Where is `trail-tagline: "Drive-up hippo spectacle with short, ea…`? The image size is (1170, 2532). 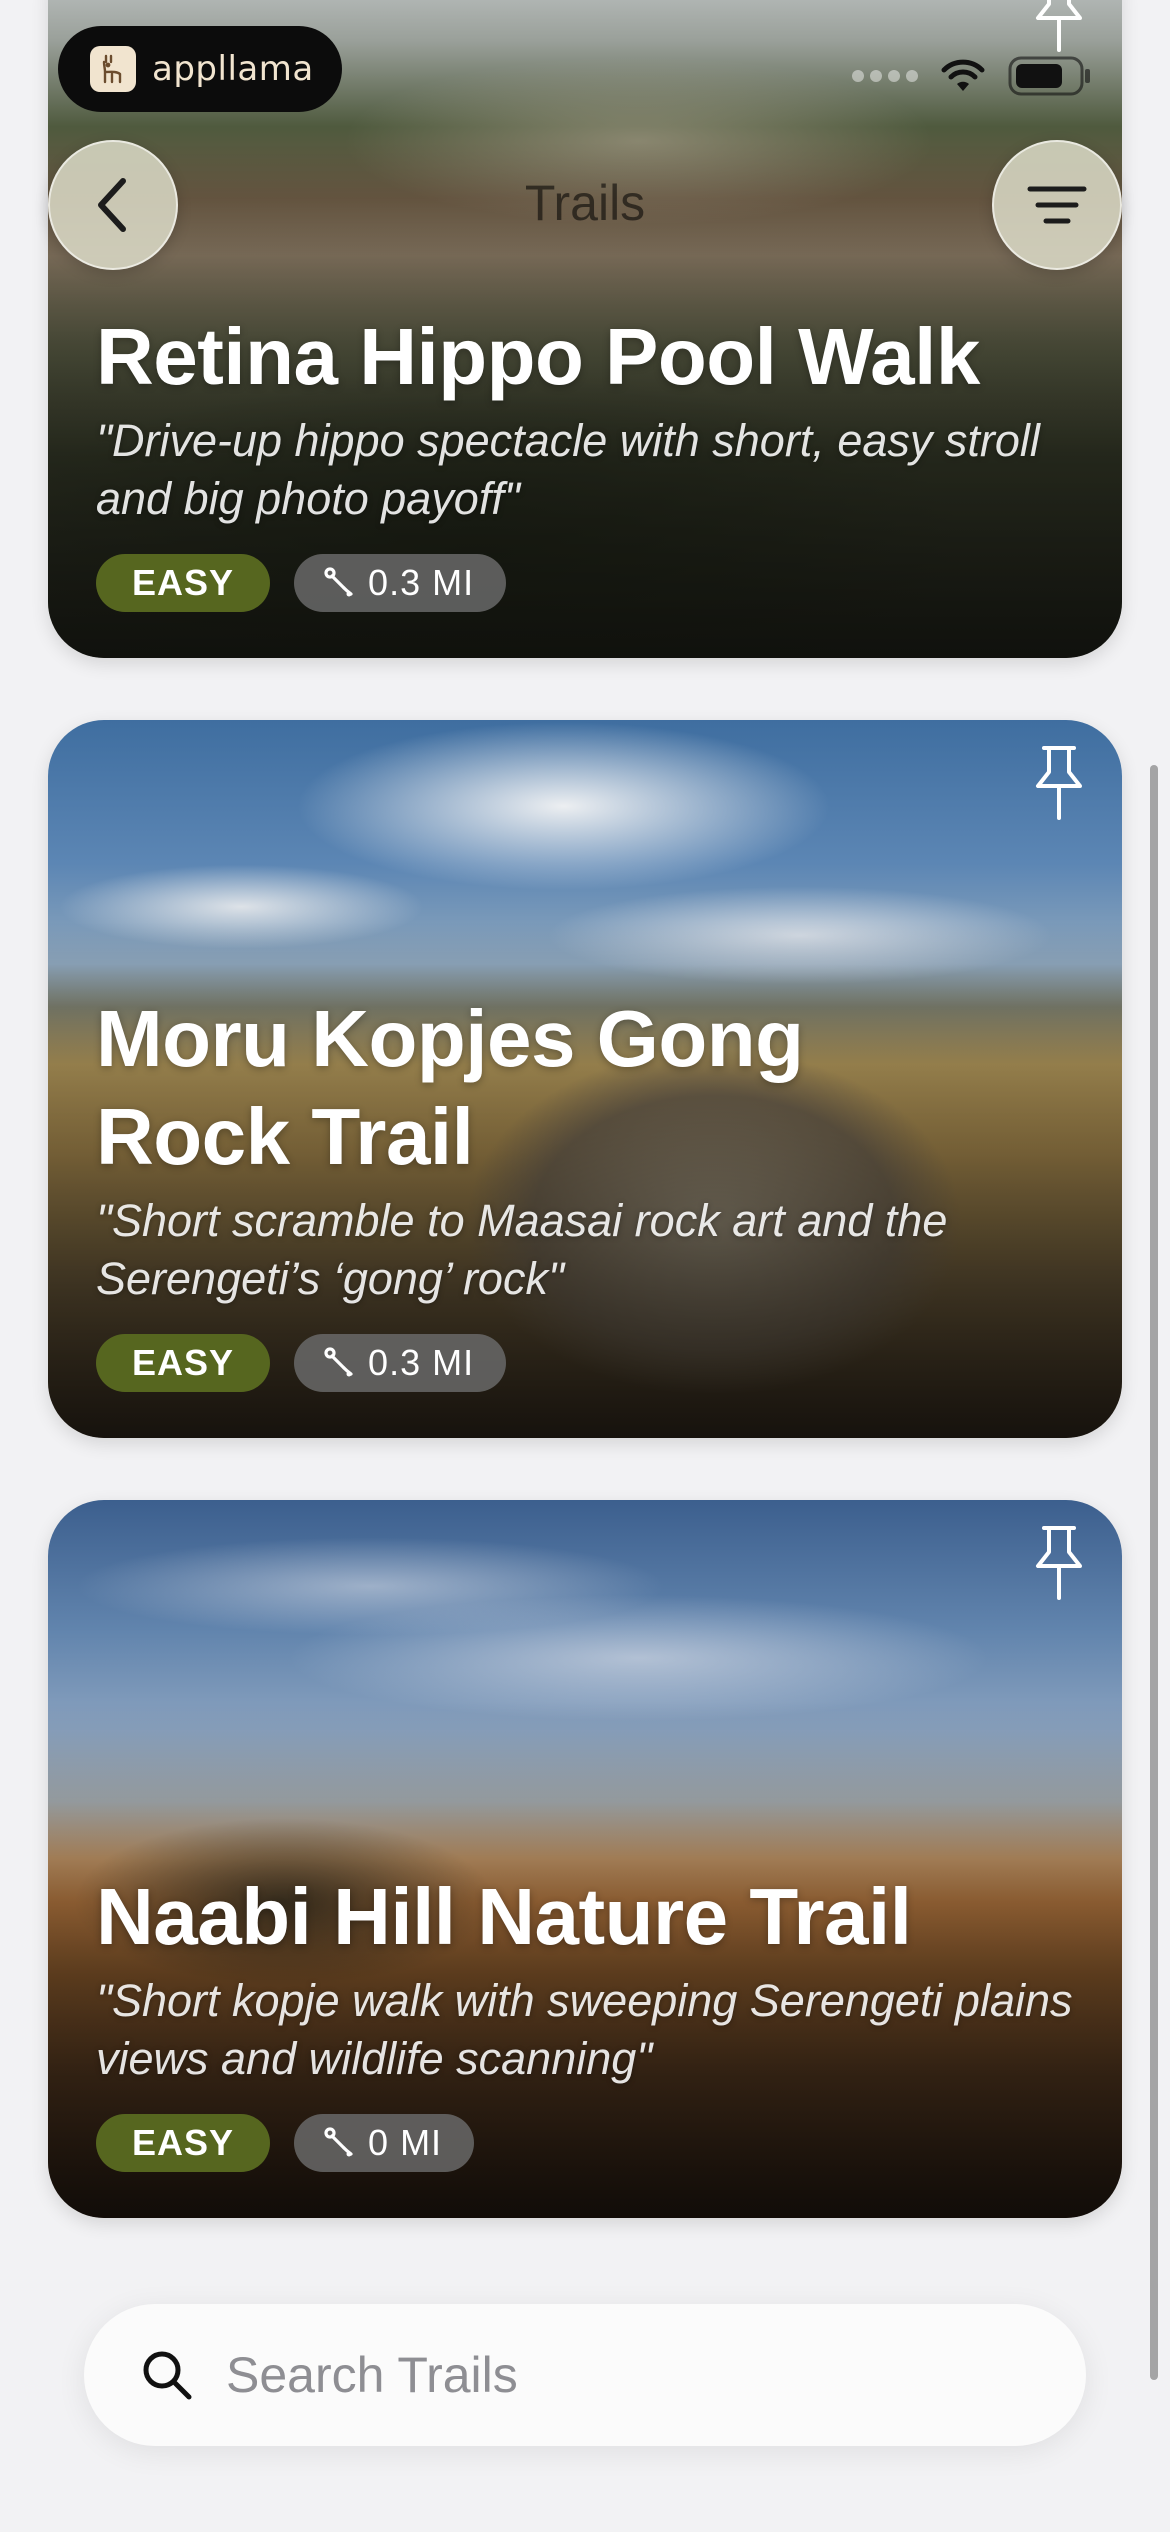 trail-tagline: "Drive-up hippo spectacle with short, ea… is located at coordinates (568, 469).